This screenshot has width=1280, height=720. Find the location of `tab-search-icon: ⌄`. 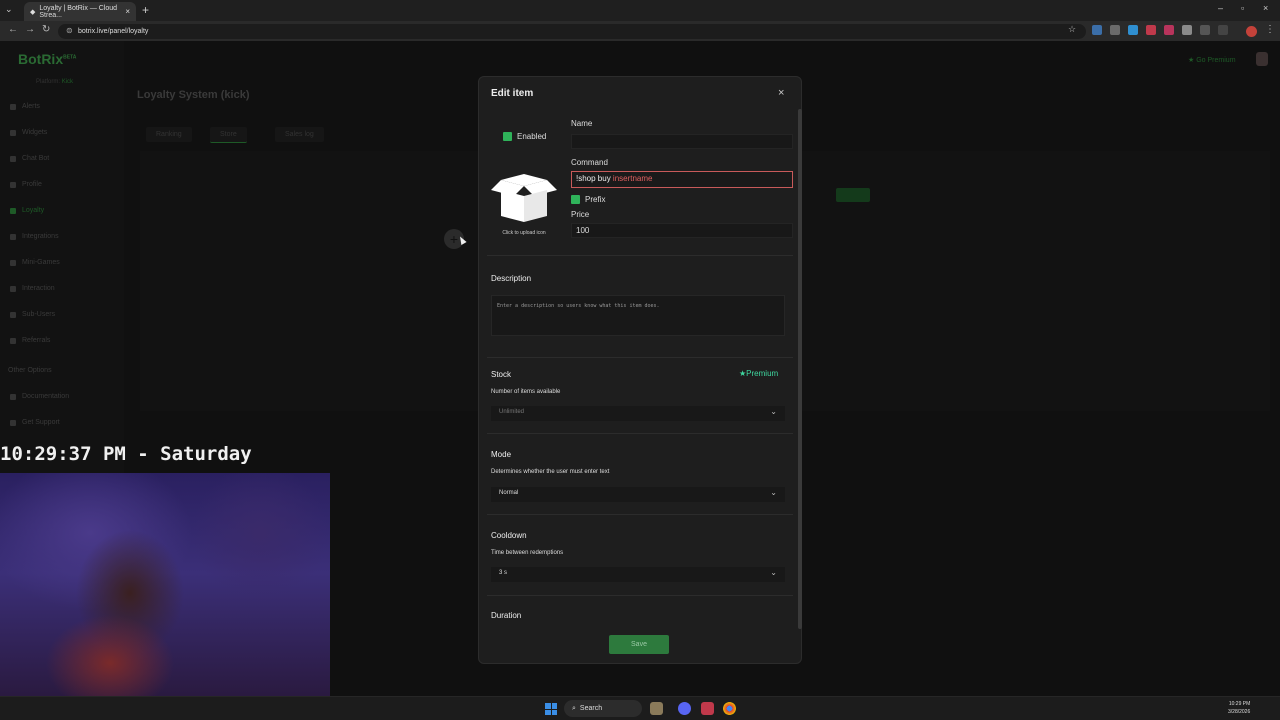

tab-search-icon: ⌄ is located at coordinates (9, 9).